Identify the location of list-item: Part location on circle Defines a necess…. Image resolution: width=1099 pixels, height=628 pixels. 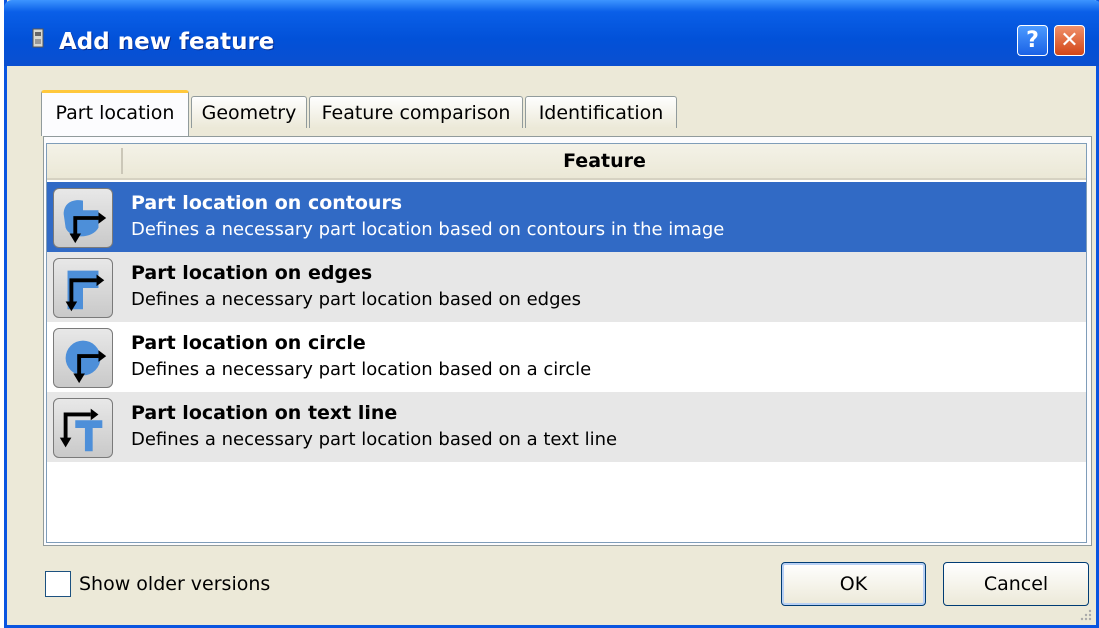
(566, 357).